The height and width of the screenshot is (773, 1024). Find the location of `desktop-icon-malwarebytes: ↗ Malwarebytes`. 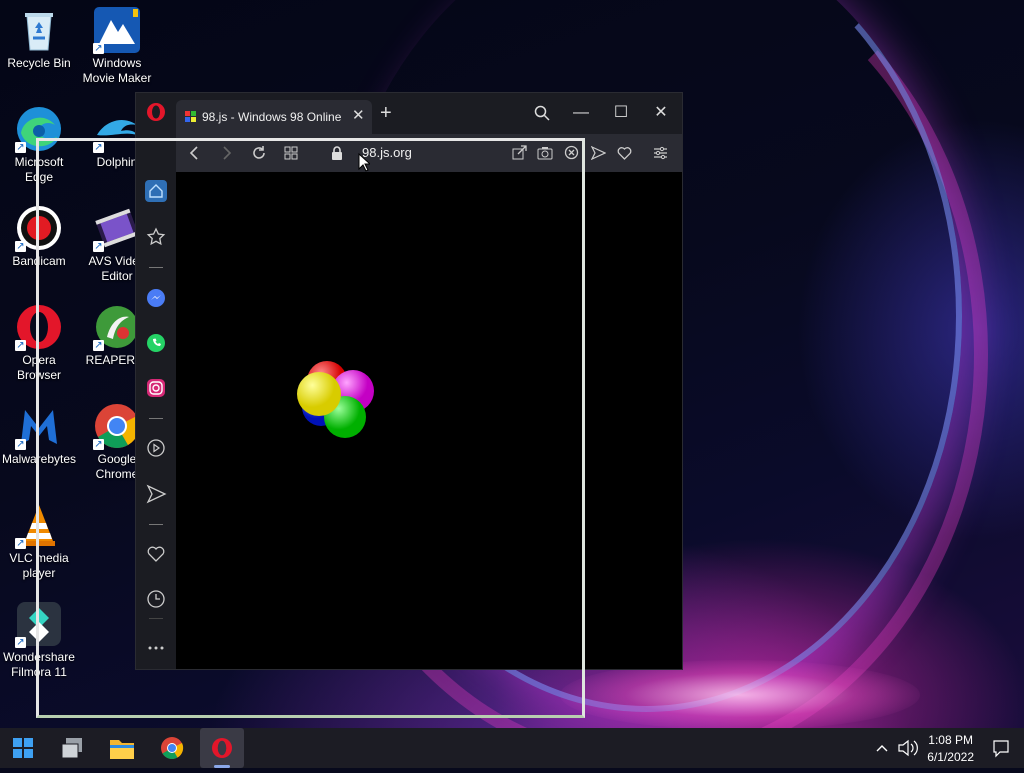

desktop-icon-malwarebytes: ↗ Malwarebytes is located at coordinates (39, 431).